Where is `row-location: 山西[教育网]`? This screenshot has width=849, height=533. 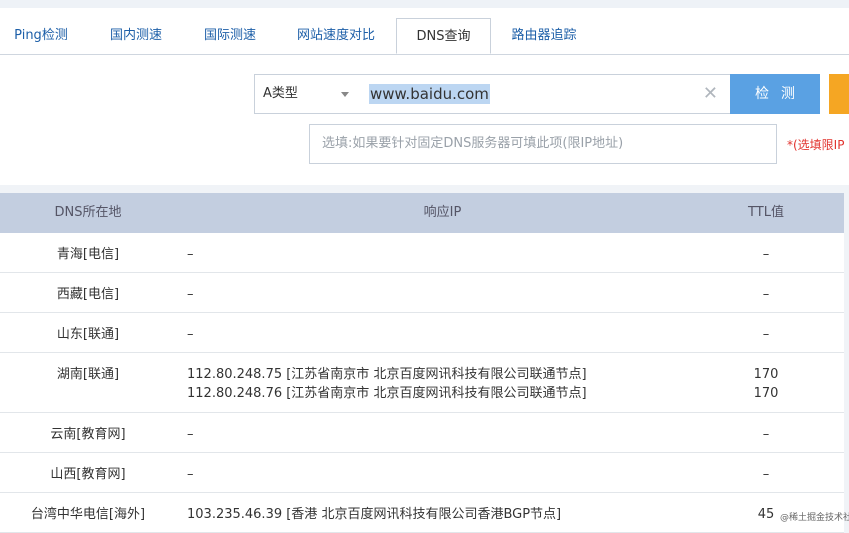 row-location: 山西[教育网] is located at coordinates (88, 474).